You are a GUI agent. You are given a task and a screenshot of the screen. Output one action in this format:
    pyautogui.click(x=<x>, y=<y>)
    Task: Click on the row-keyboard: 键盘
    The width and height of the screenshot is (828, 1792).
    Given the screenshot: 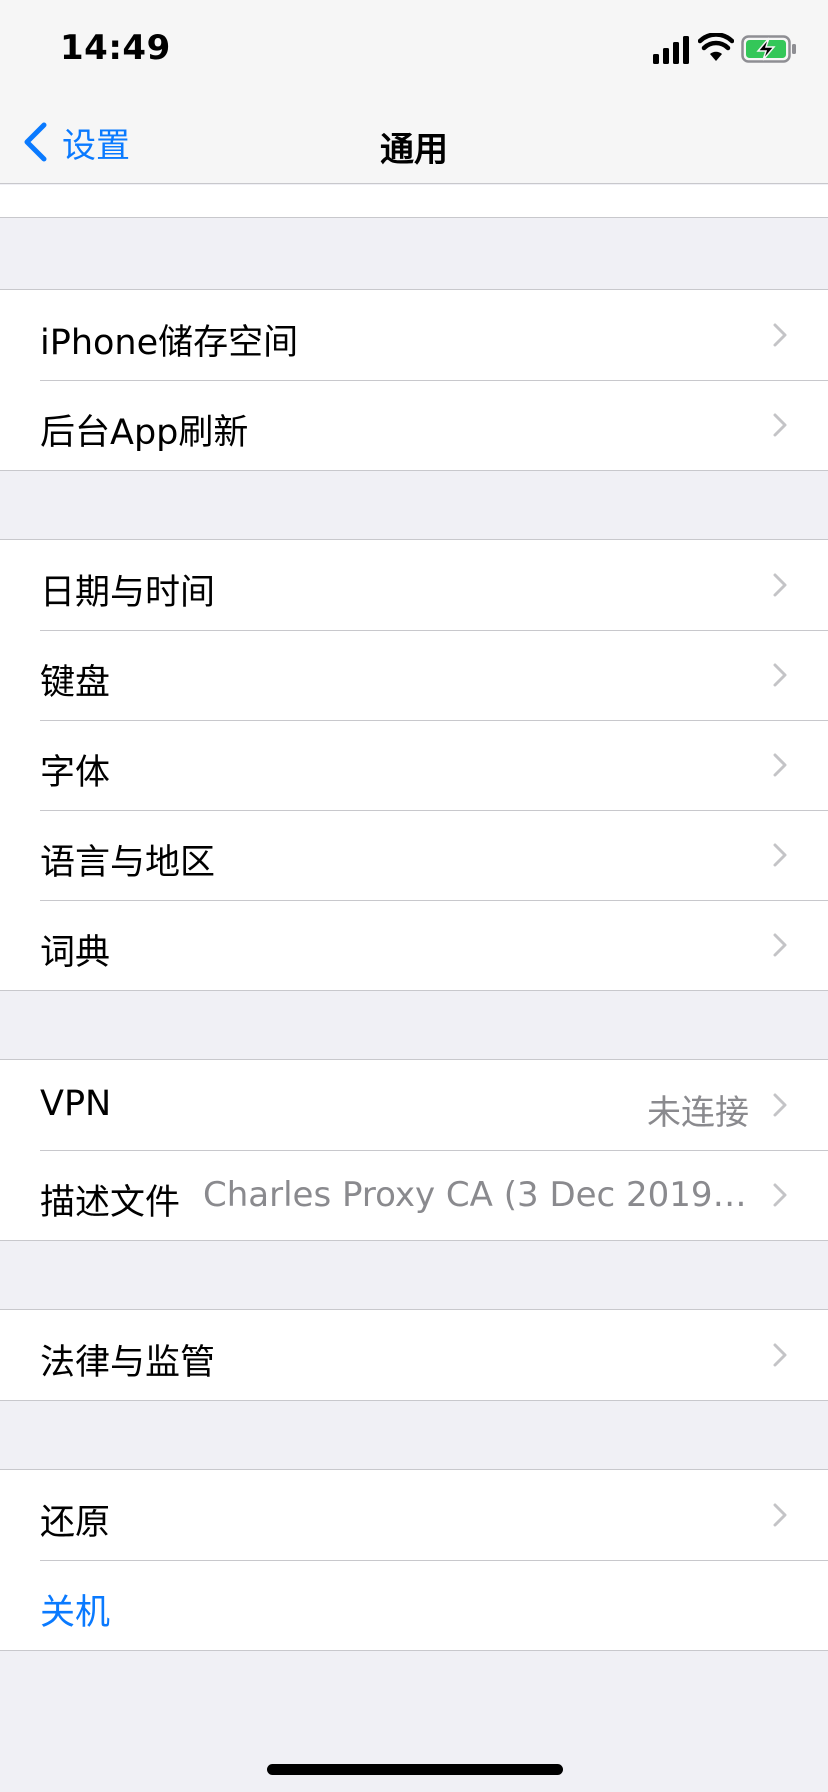 What is the action you would take?
    pyautogui.click(x=414, y=675)
    